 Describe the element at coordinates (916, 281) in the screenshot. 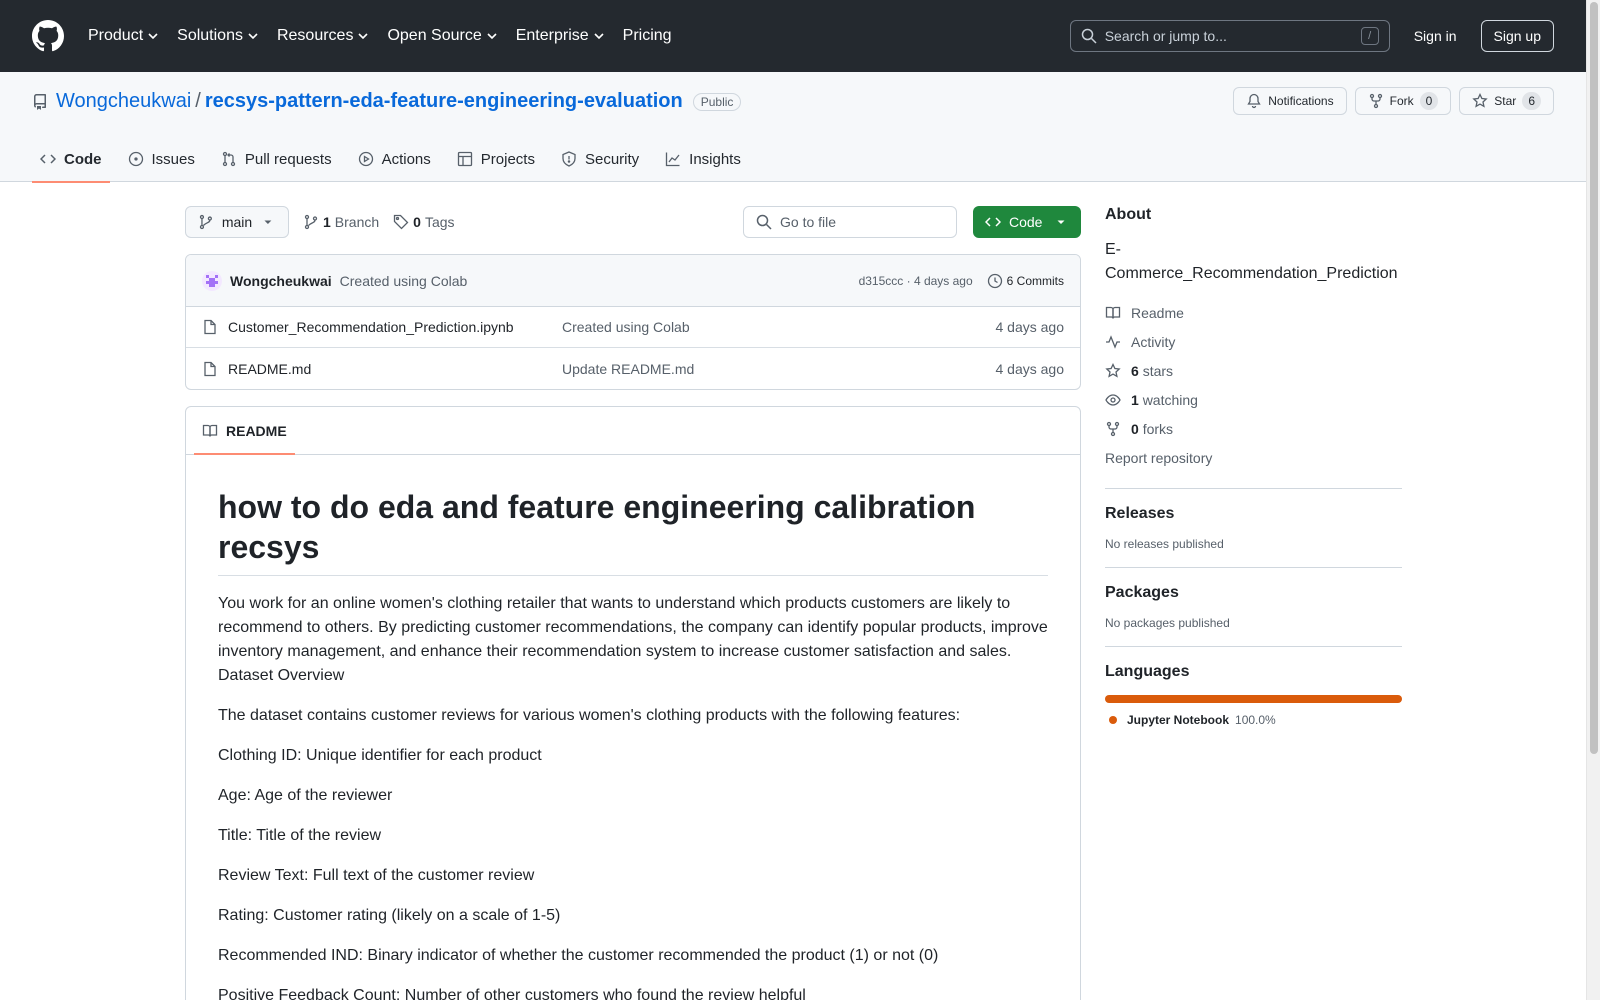

I see `commit-hash-age: d315ccc · 4 days ago` at that location.